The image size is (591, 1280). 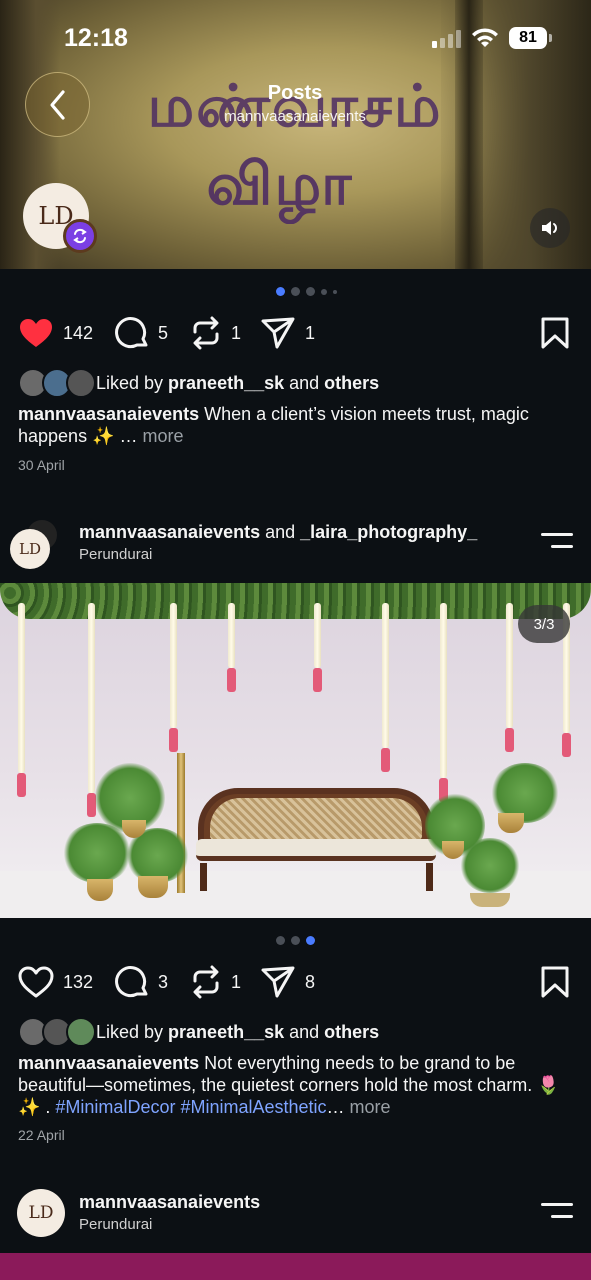 I want to click on like-count: 132, so click(x=78, y=982).